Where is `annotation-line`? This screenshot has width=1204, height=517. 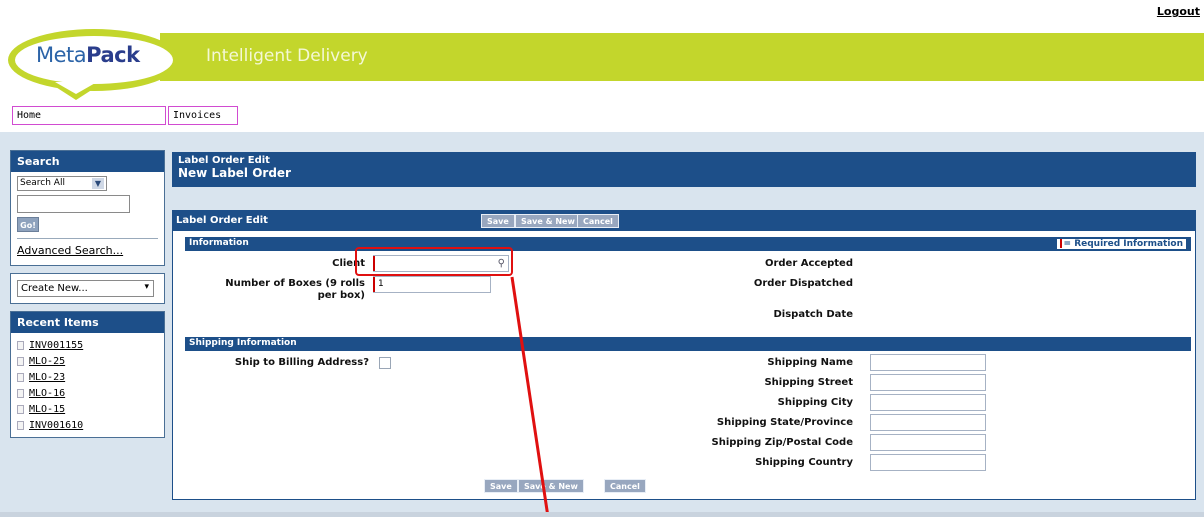
annotation-line is located at coordinates (530, 396).